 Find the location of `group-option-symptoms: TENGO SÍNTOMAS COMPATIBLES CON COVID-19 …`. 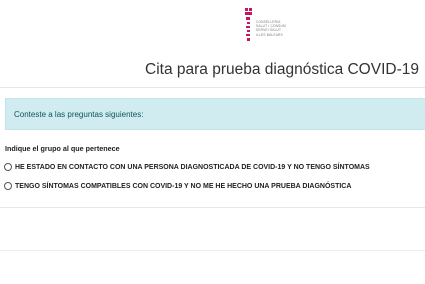

group-option-symptoms: TENGO SÍNTOMAS COMPATIBLES CON COVID-19 … is located at coordinates (177, 186).